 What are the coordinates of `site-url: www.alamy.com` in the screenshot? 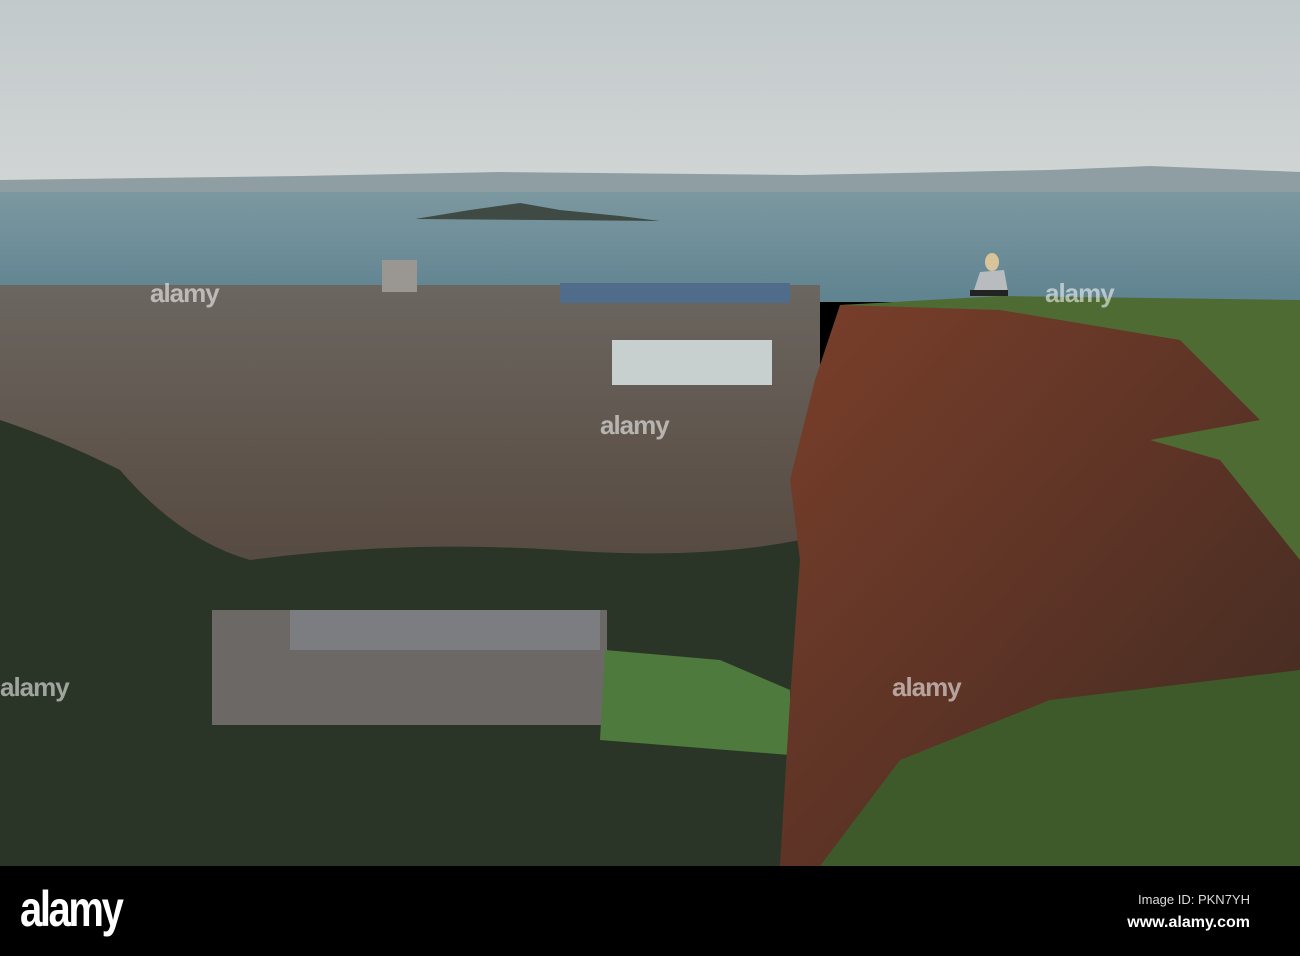 It's located at (1188, 922).